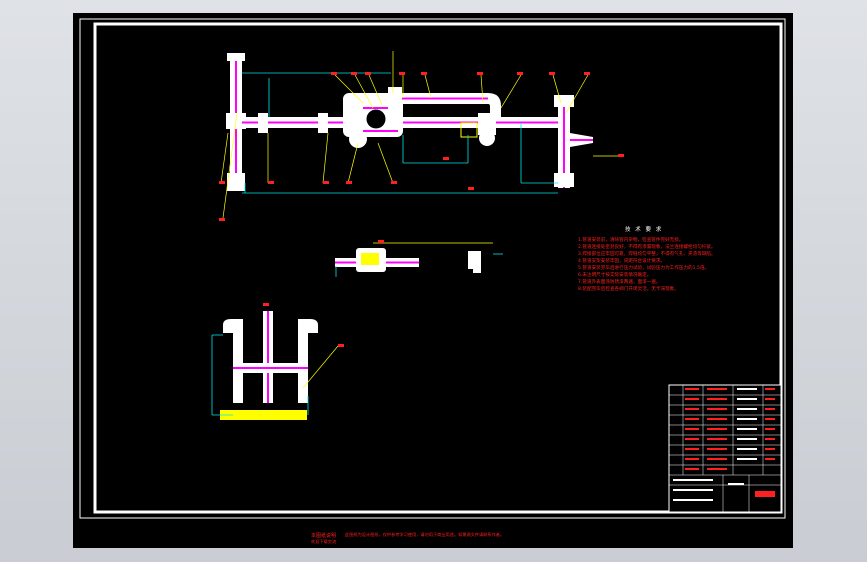  I want to click on main-piping-view, so click(421, 136).